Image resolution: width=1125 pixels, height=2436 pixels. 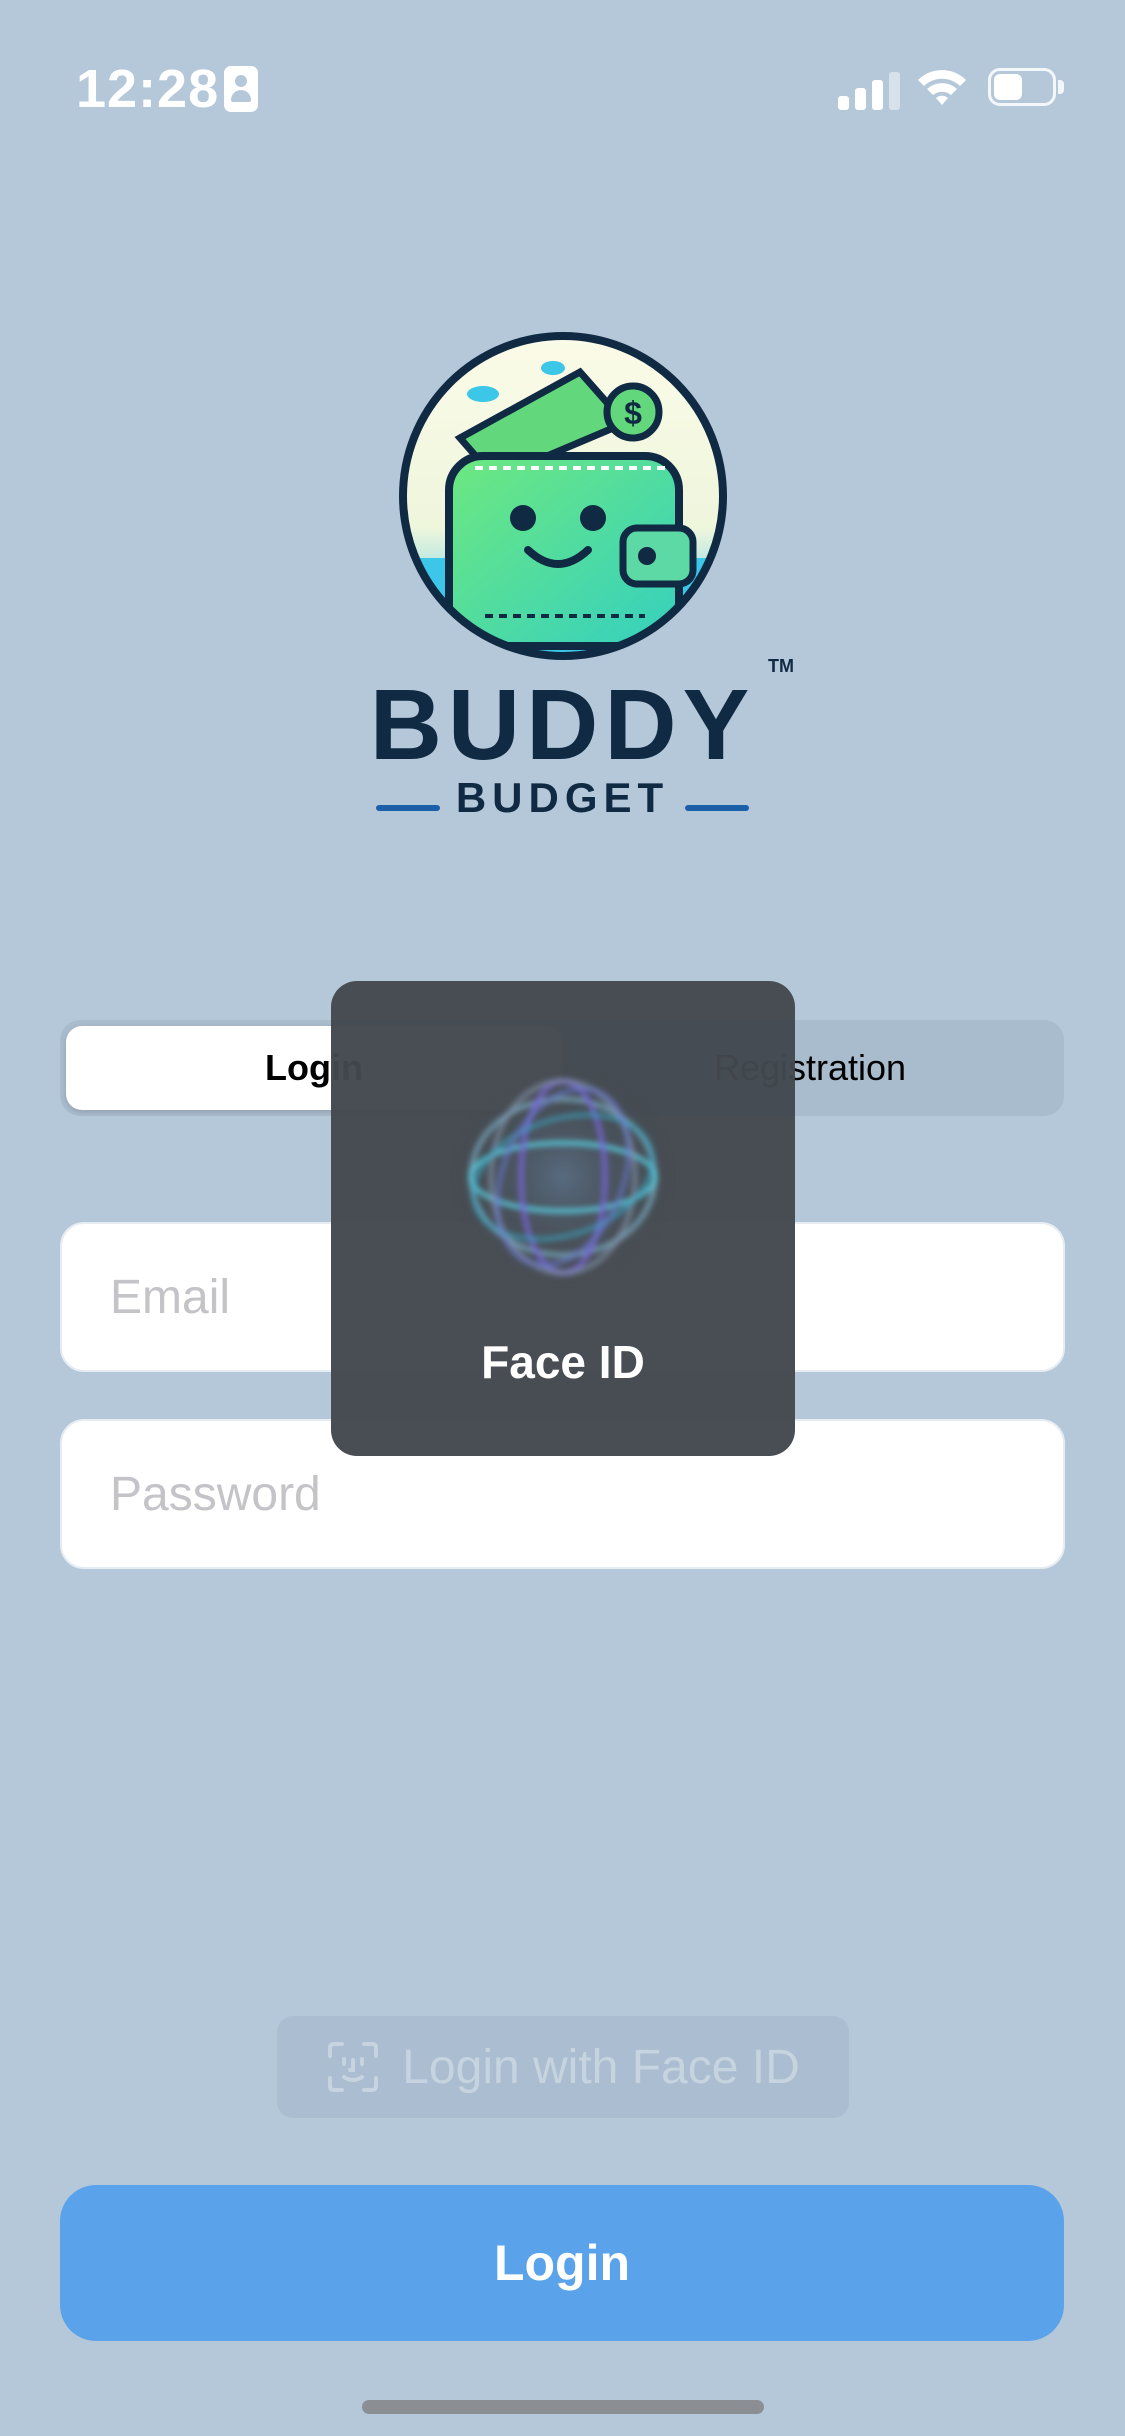 What do you see at coordinates (563, 496) in the screenshot?
I see `buddy-budget-logo: $` at bounding box center [563, 496].